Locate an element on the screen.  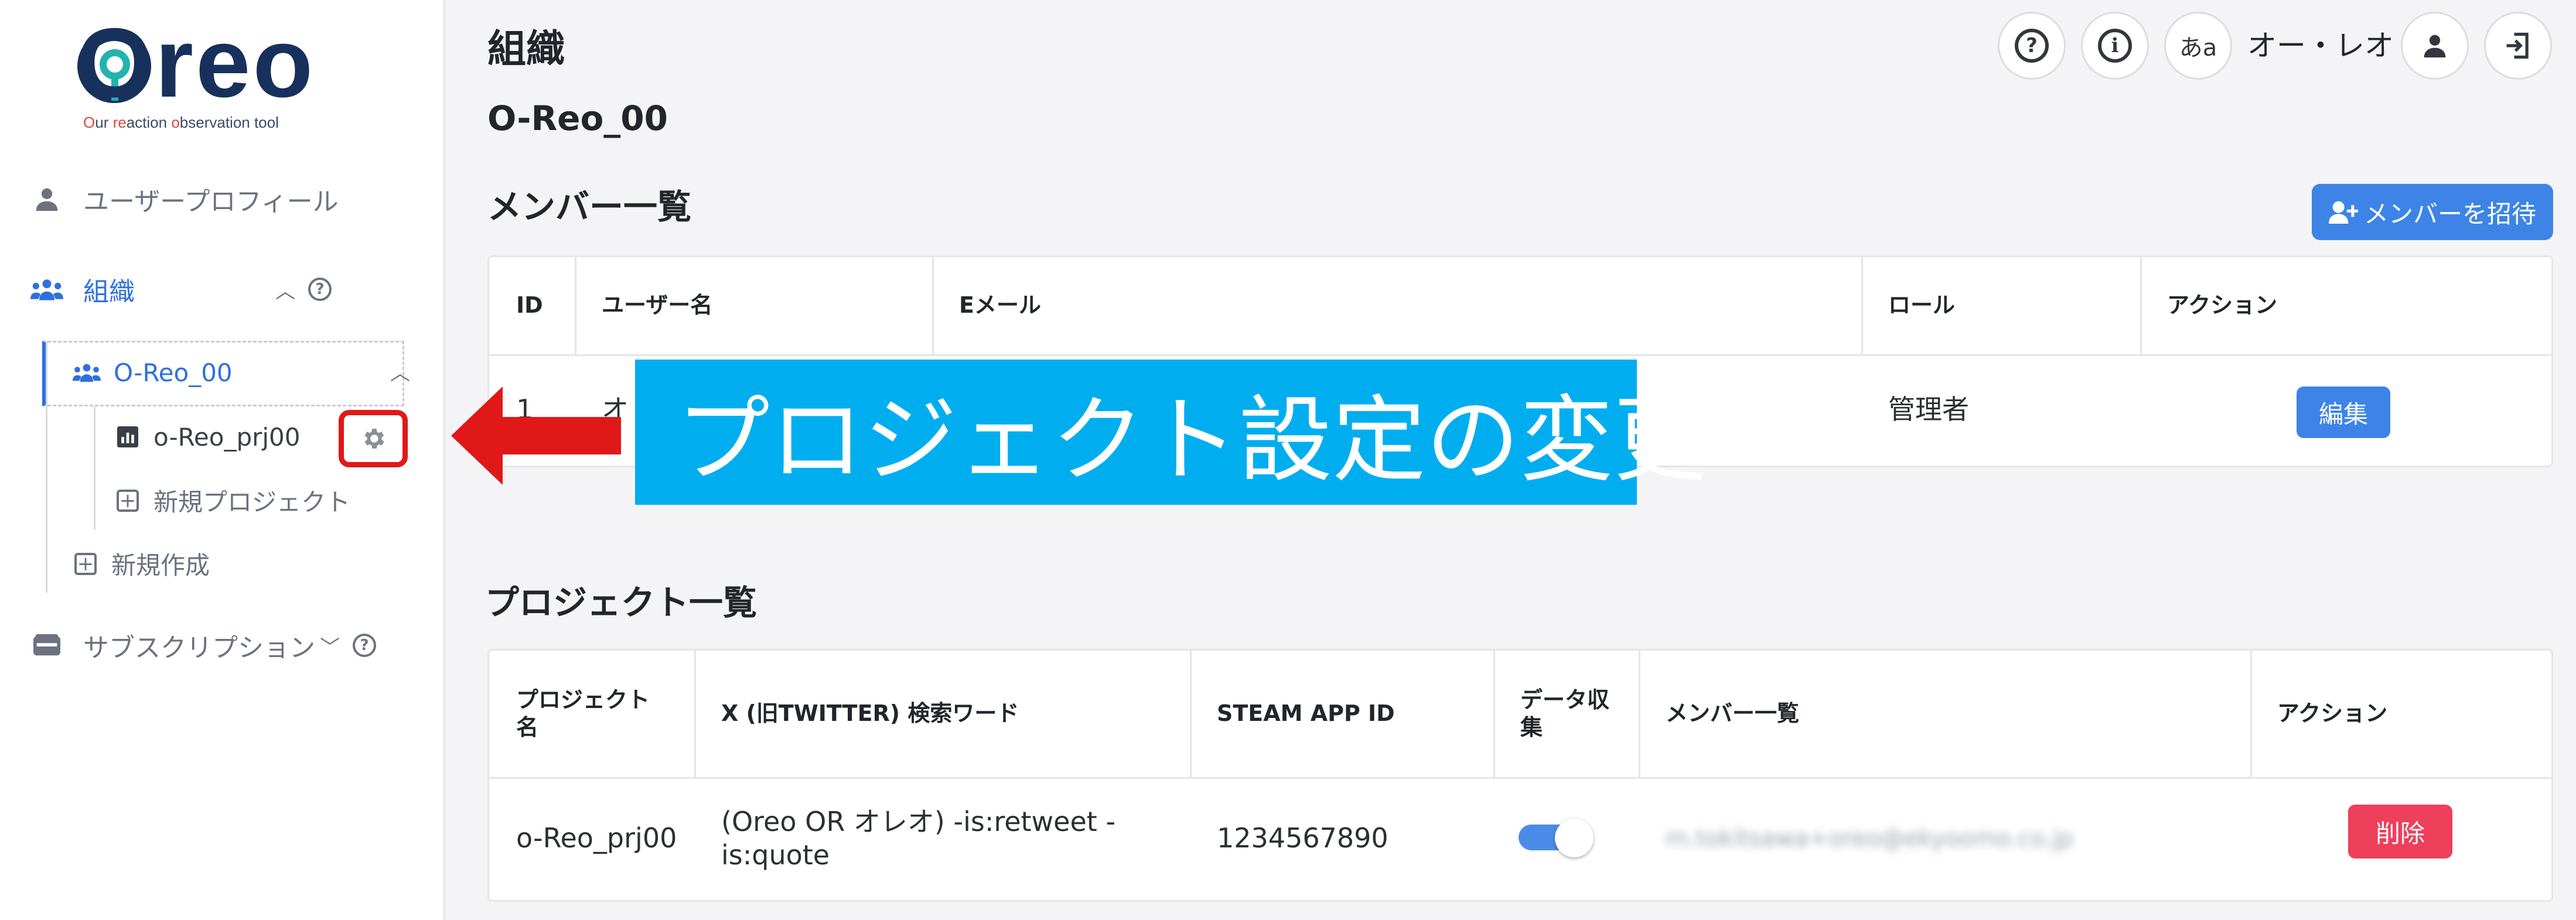
current-user-name: オー・レオ is located at coordinates (2320, 46).